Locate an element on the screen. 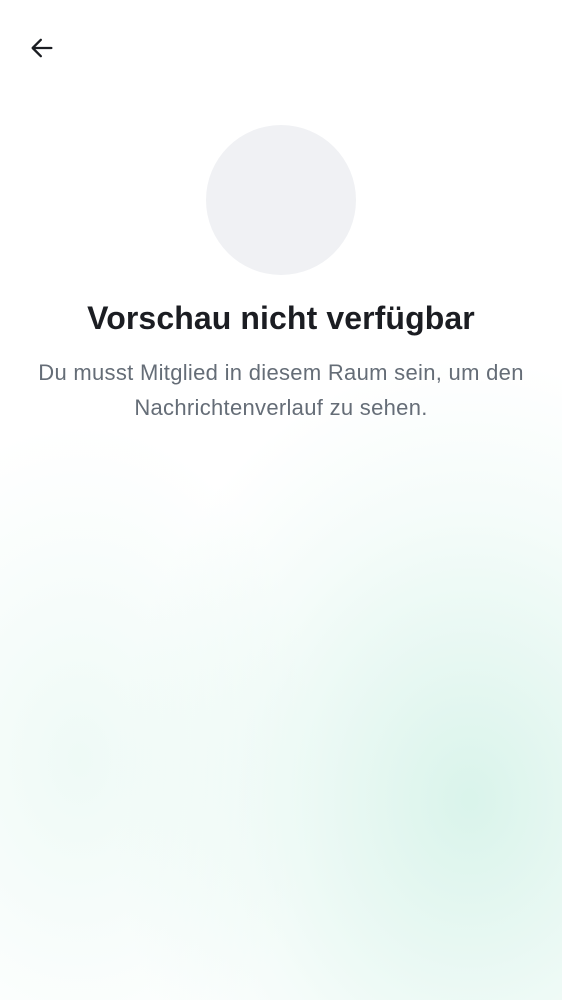  back-button is located at coordinates (42, 50).